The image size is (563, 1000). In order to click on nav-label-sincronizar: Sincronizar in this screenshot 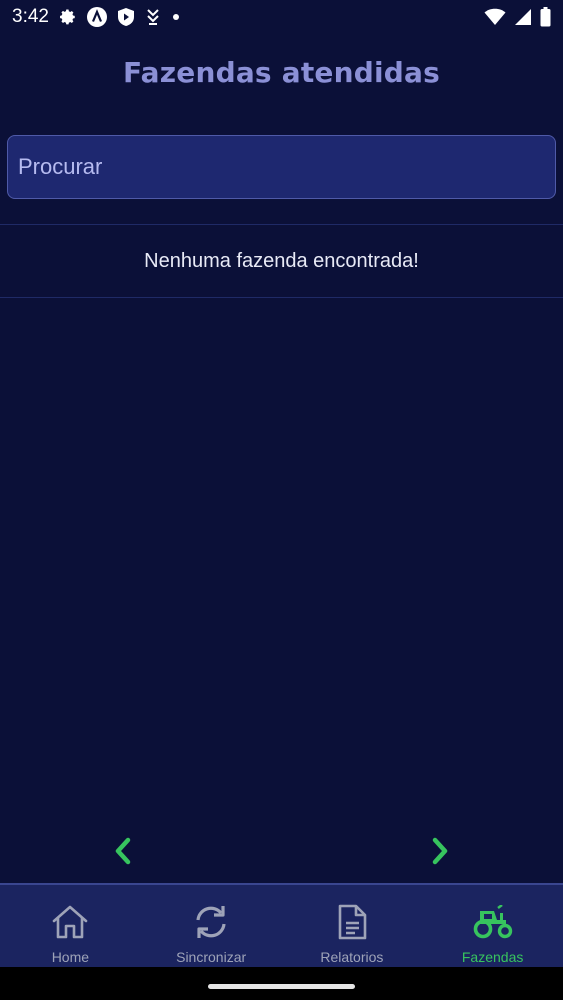, I will do `click(211, 957)`.